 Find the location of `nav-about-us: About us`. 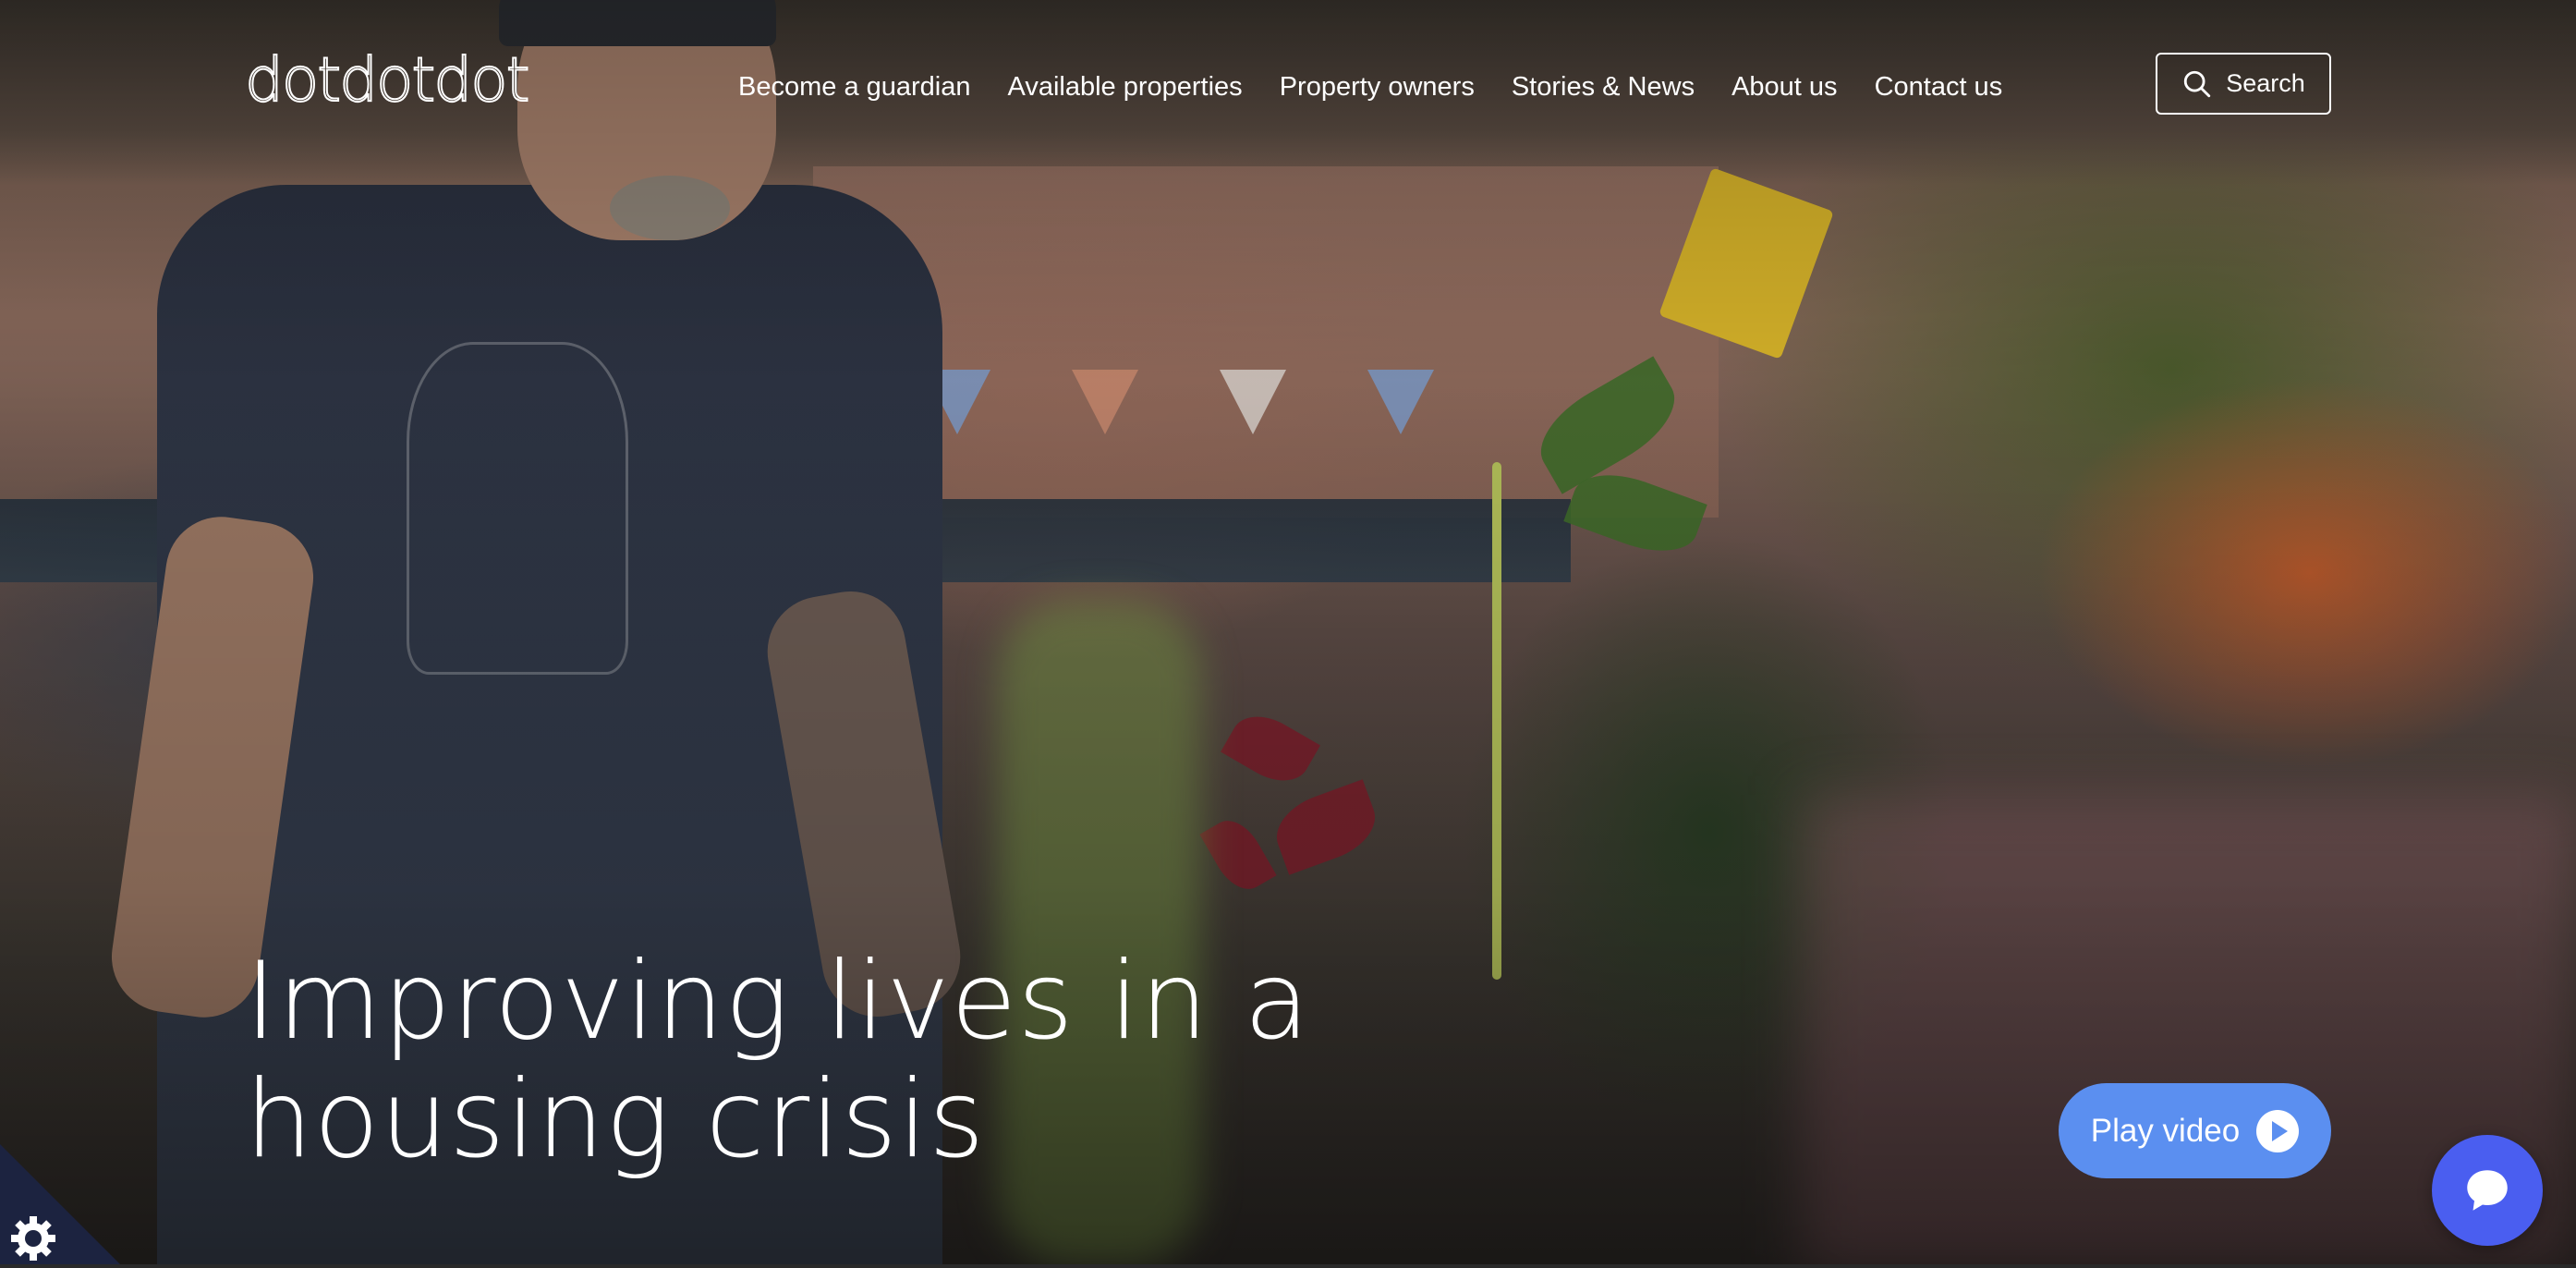

nav-about-us: About us is located at coordinates (1784, 87).